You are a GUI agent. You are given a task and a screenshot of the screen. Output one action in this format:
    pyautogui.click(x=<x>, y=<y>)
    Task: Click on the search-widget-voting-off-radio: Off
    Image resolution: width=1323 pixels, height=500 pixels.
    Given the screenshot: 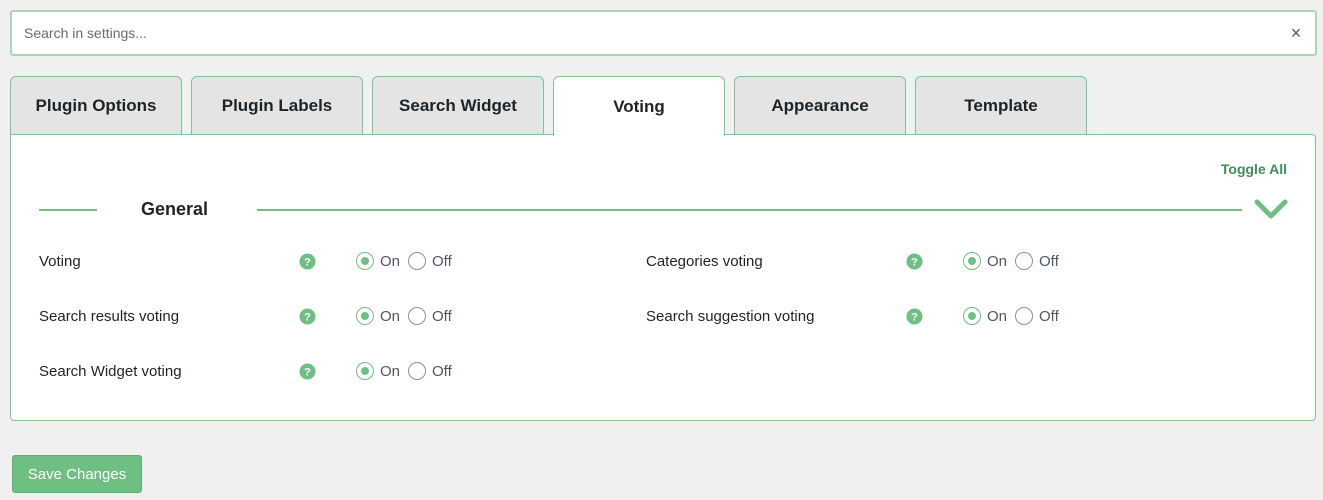 What is the action you would take?
    pyautogui.click(x=430, y=371)
    